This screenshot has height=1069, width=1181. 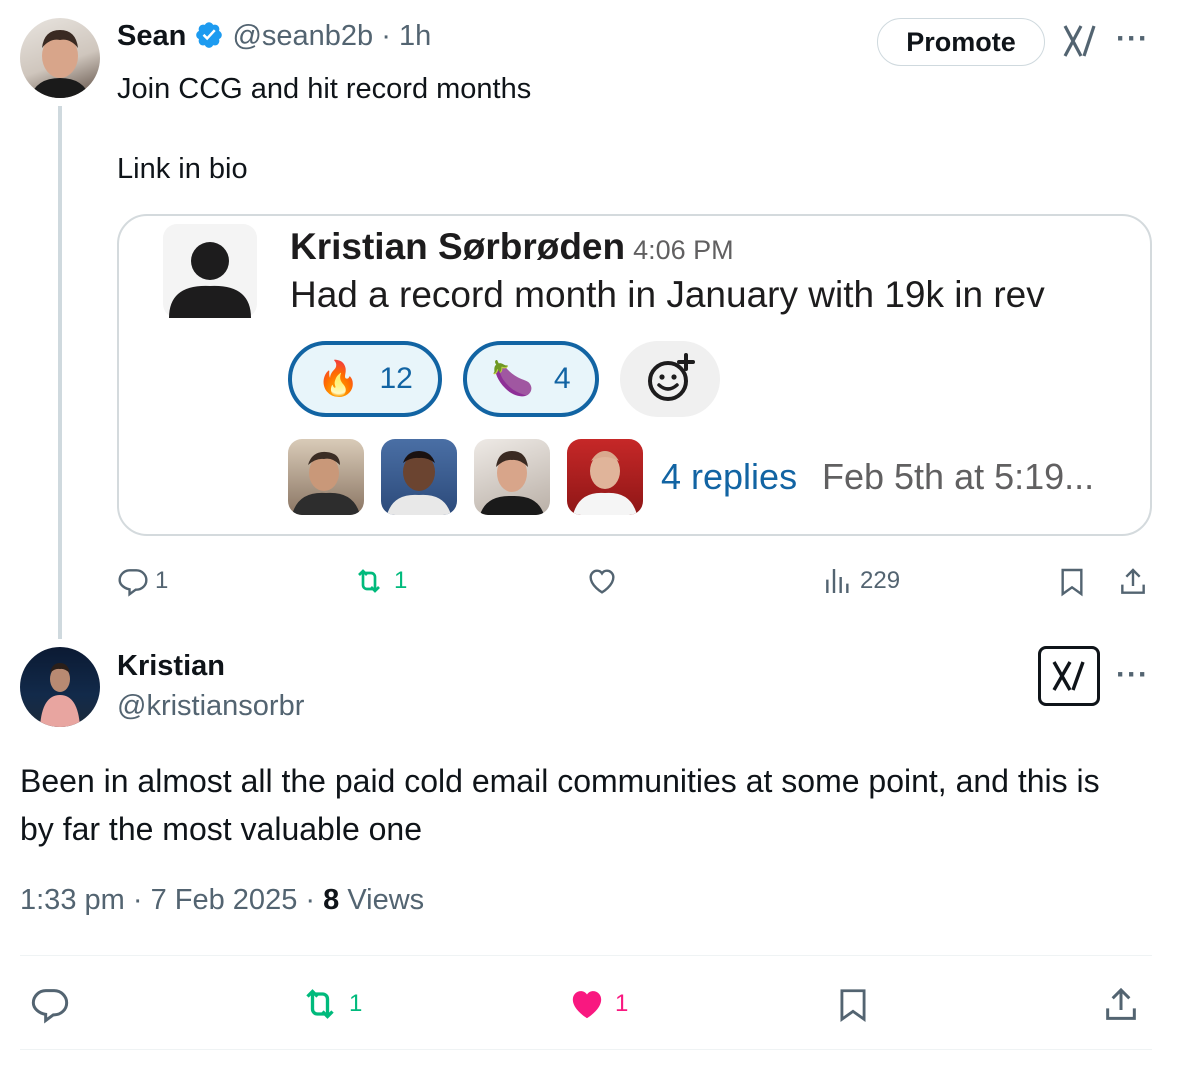 I want to click on slack-author-name: Kristian Sørbrøden, so click(x=458, y=246).